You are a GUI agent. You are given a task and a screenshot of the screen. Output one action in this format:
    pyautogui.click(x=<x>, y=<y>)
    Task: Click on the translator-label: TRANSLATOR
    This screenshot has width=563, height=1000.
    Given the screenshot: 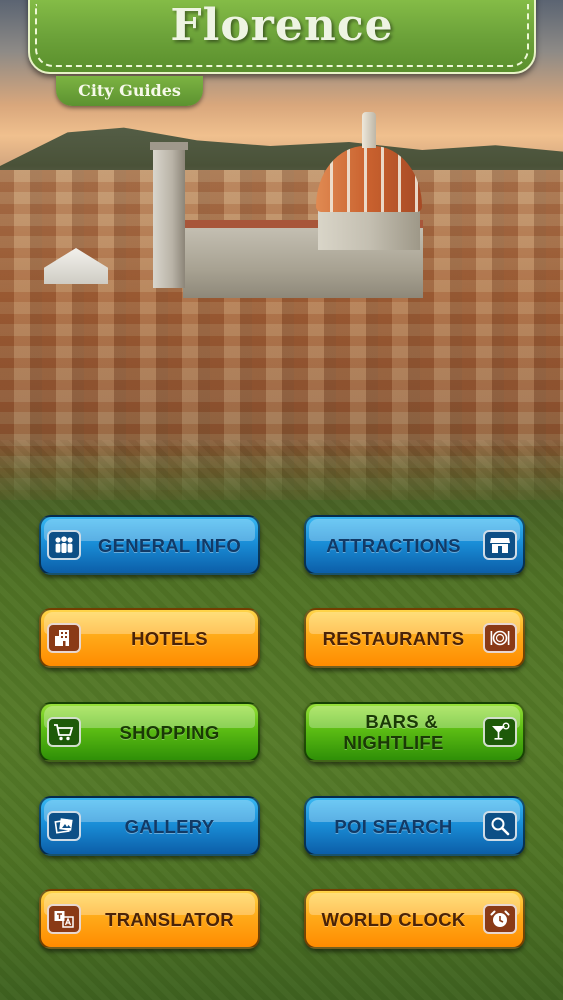 What is the action you would take?
    pyautogui.click(x=169, y=919)
    